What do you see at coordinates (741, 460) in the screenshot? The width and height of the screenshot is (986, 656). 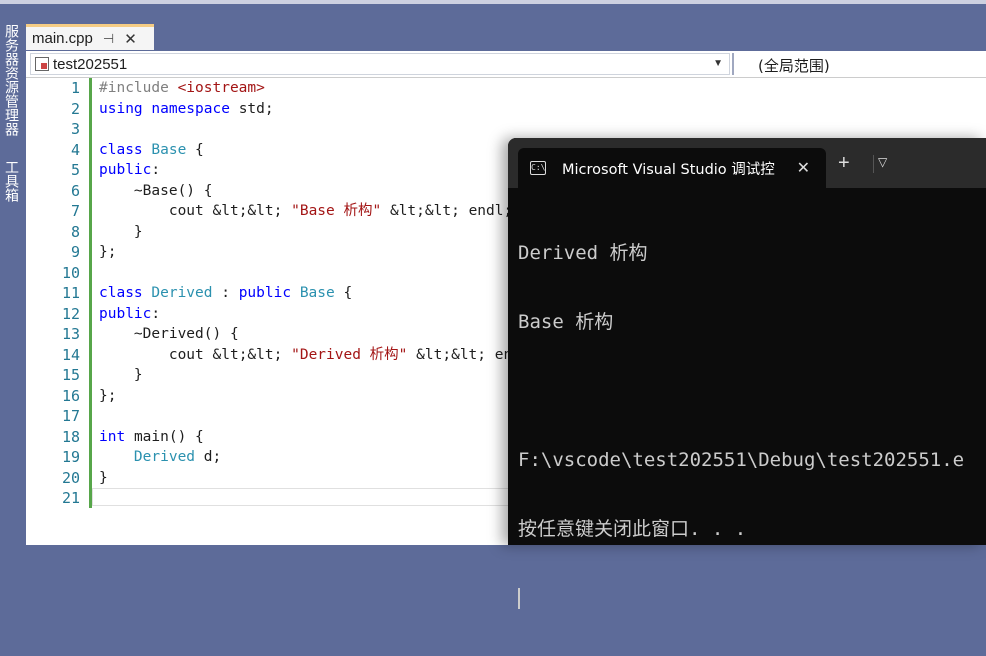 I see `output-line: F:\vscode\test202551\Debug\test202551.e` at bounding box center [741, 460].